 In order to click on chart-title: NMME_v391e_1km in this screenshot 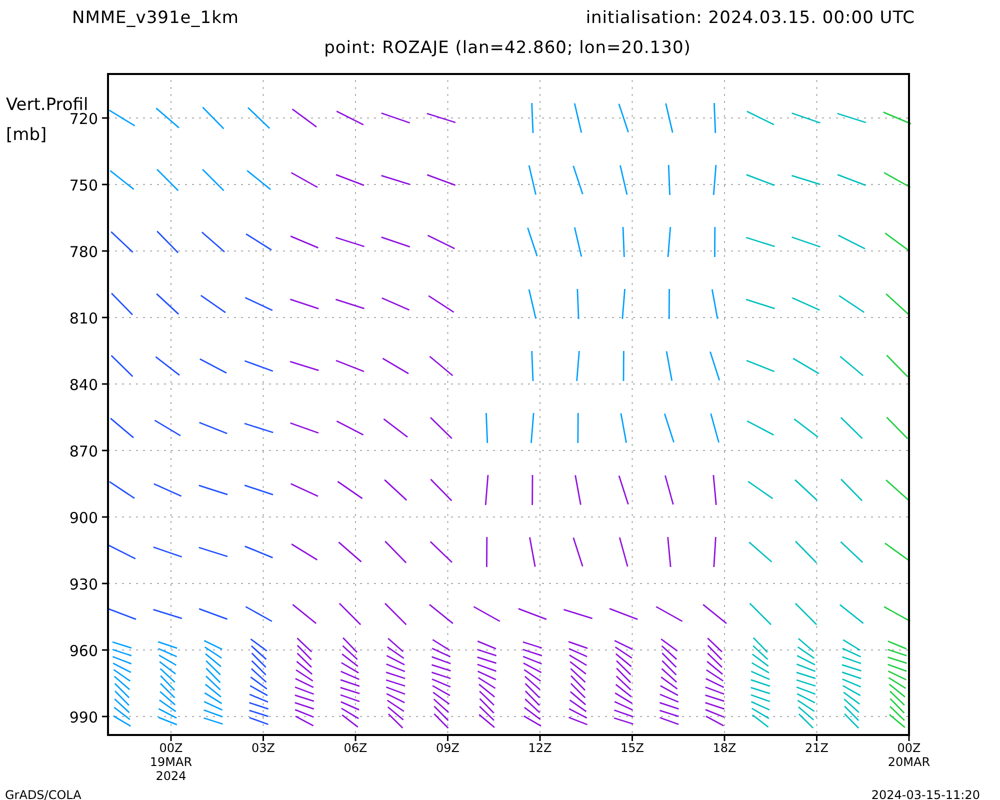, I will do `click(155, 18)`.